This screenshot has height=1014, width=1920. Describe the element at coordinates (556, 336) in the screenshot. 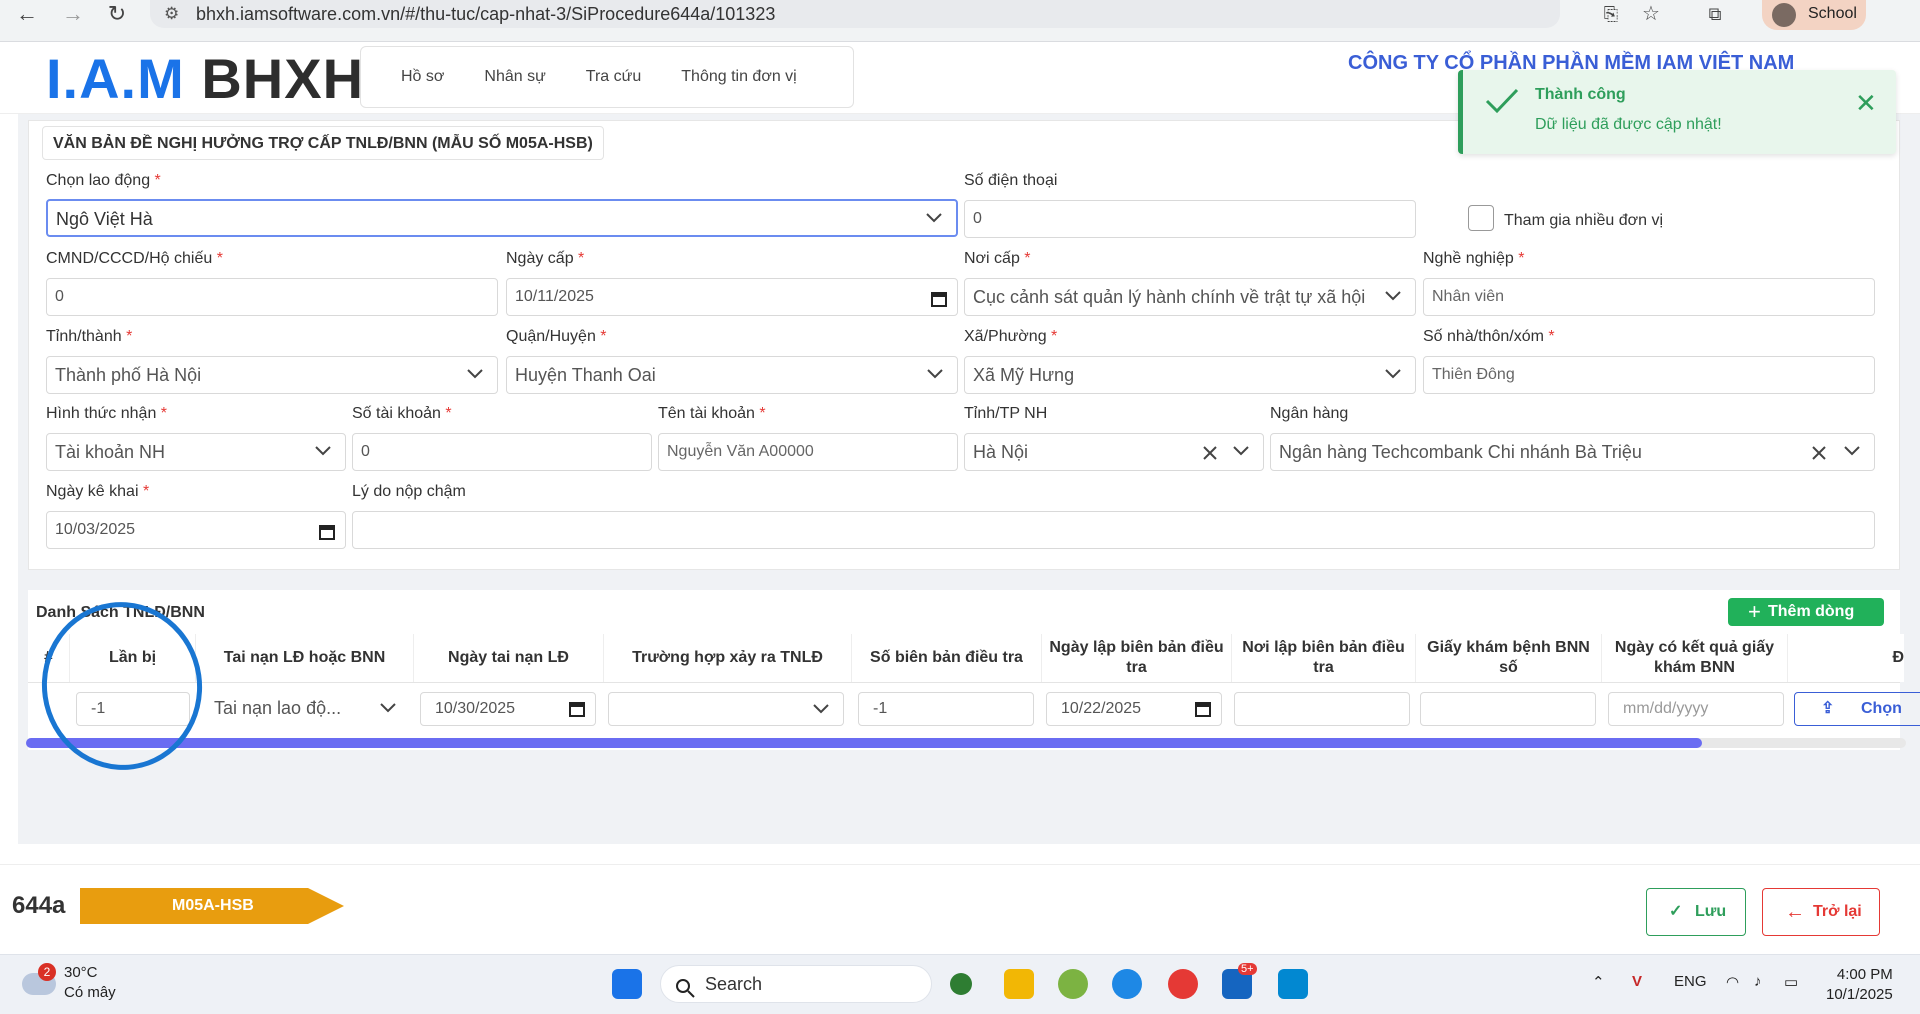

I see `label-quan-huyen: Quận/Huyện *` at that location.